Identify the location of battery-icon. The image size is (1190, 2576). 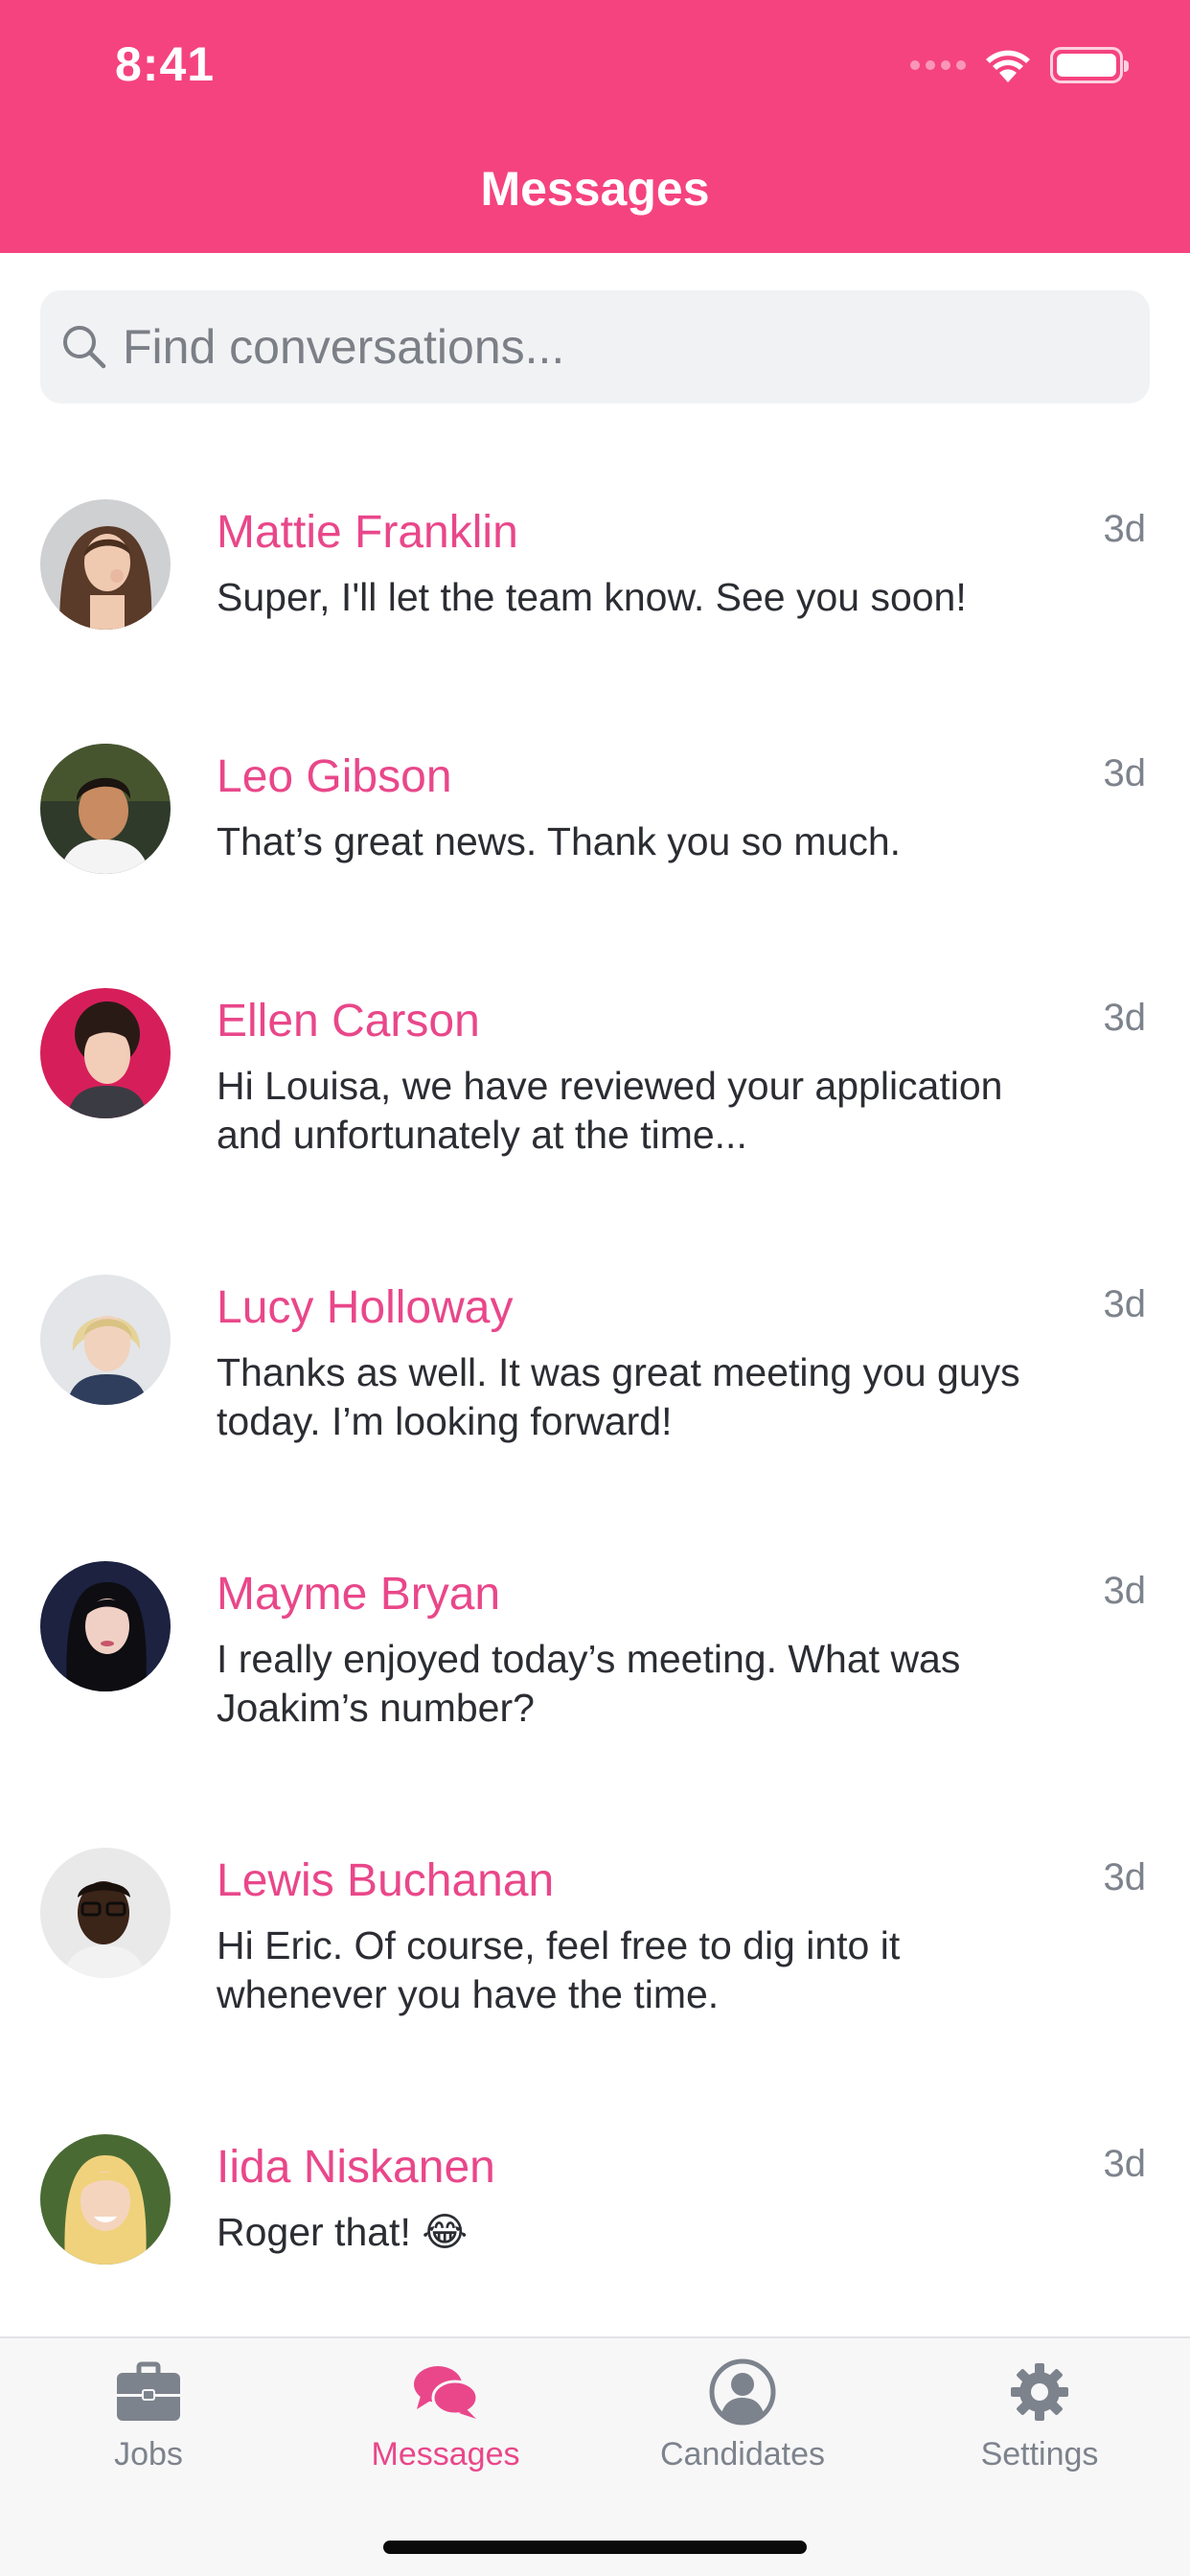
(1090, 65).